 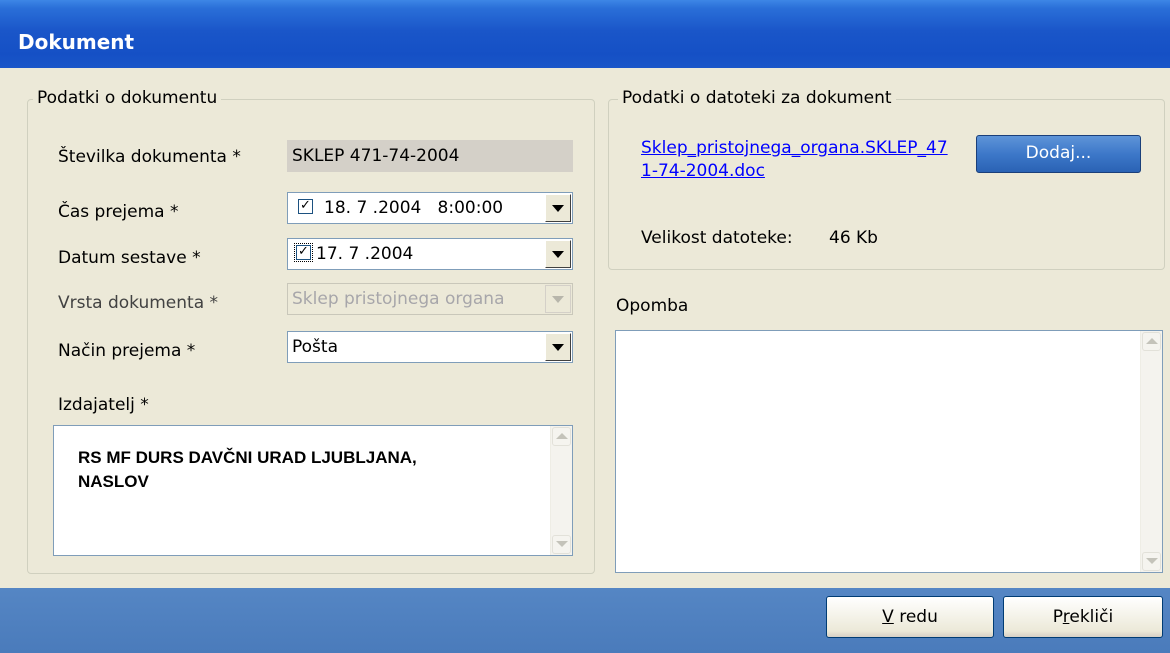 I want to click on stevilka-field: SKLEP 471-74-2004, so click(x=430, y=156).